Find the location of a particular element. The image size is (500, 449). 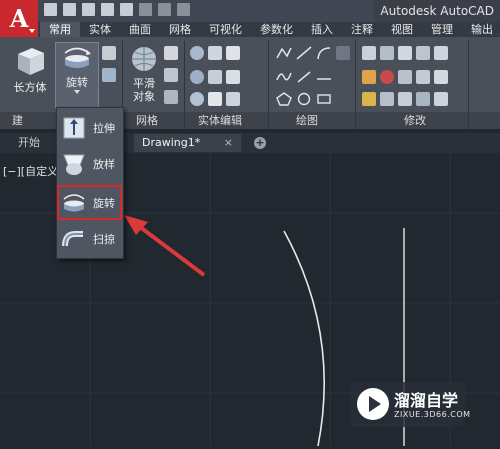

undo-icon is located at coordinates (145, 9).